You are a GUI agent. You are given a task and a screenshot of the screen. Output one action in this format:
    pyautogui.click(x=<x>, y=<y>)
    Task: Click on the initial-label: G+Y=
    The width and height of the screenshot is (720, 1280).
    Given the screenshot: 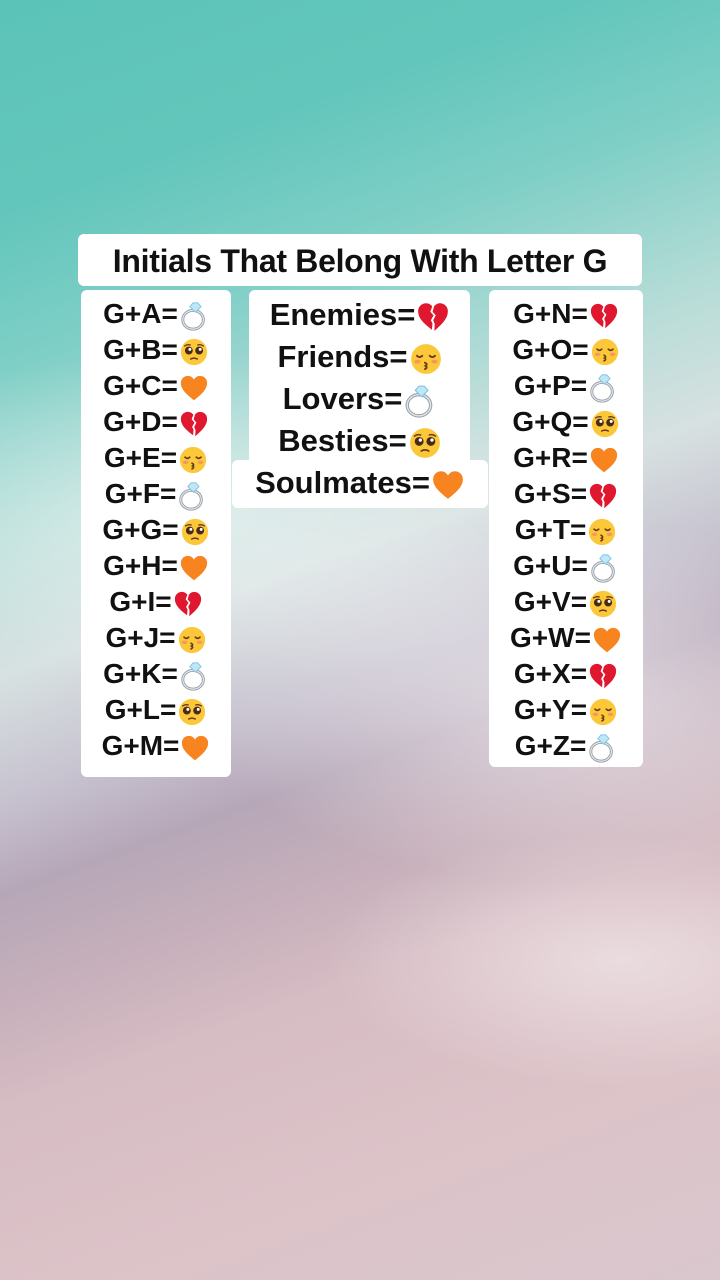 What is the action you would take?
    pyautogui.click(x=550, y=709)
    